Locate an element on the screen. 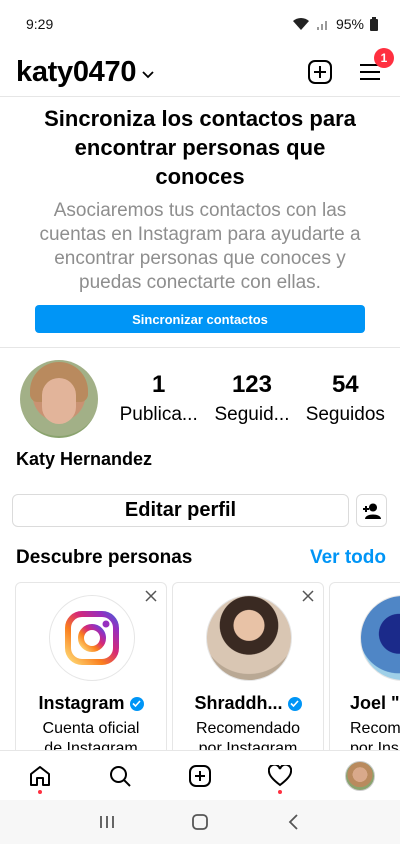 This screenshot has width=400, height=844. search-icon is located at coordinates (120, 776).